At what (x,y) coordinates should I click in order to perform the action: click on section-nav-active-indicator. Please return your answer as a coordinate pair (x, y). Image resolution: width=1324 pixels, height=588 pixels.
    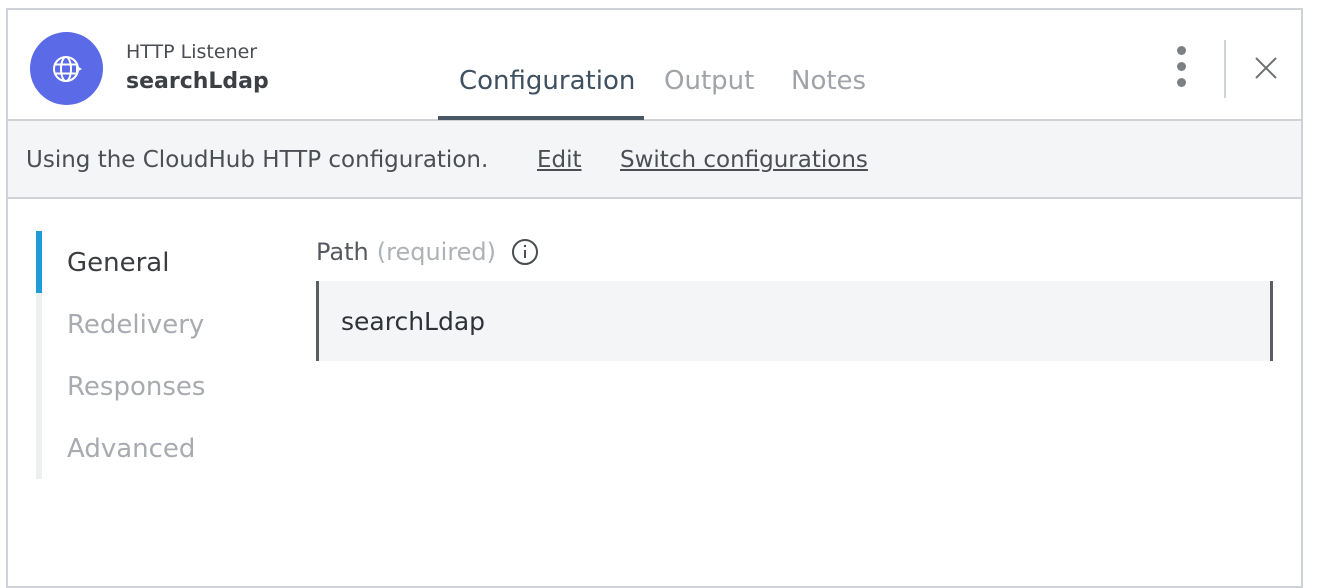
    Looking at the image, I should click on (39, 262).